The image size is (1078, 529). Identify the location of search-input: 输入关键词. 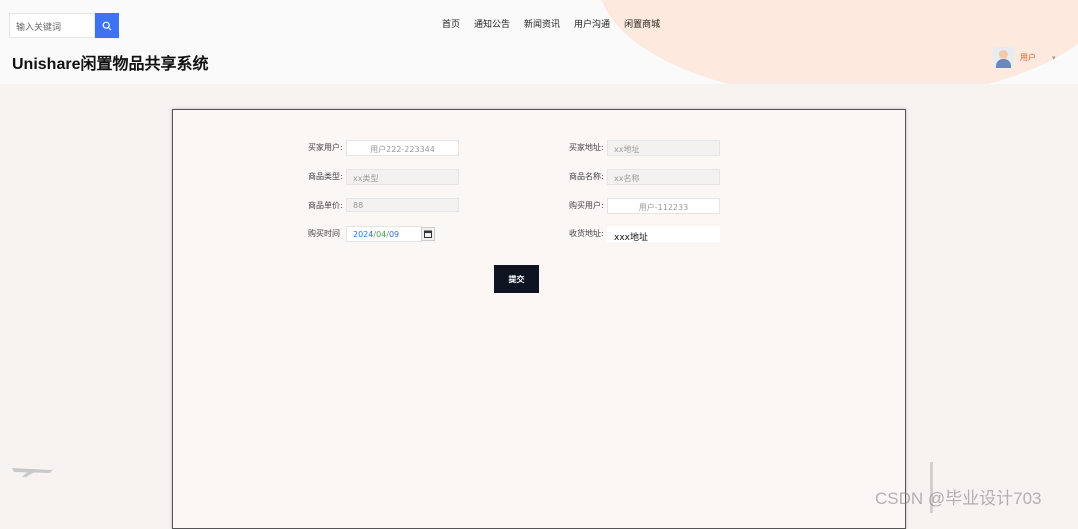
(52, 25).